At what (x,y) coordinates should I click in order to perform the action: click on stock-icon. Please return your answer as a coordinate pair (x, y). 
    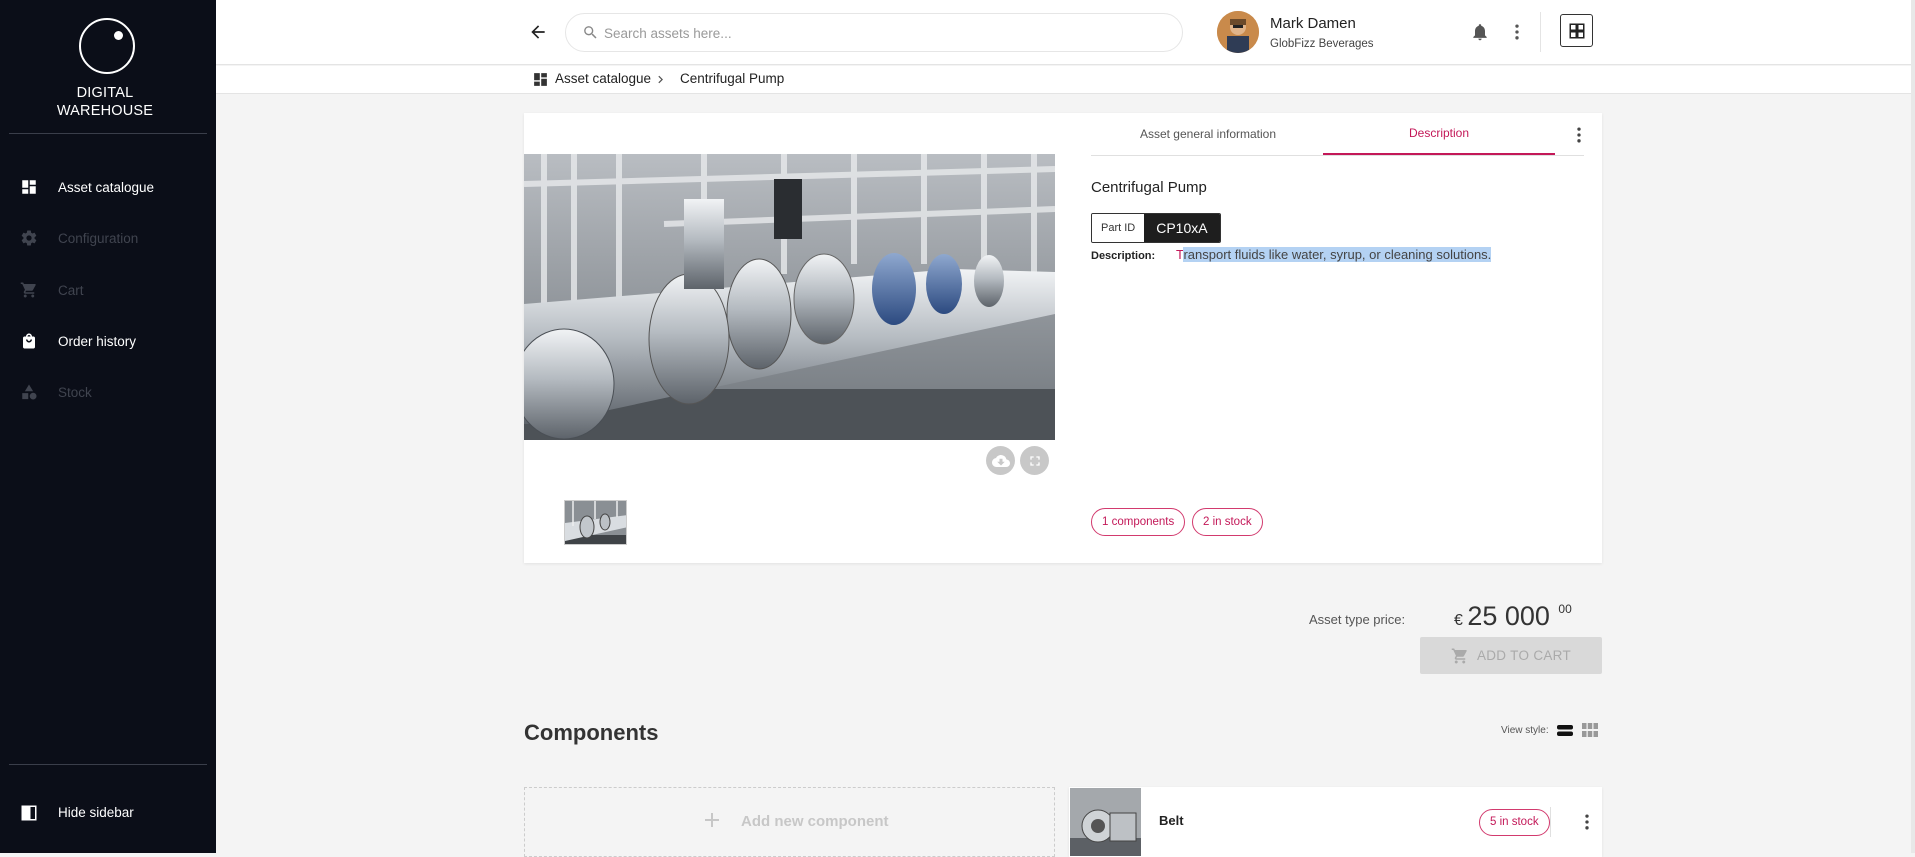
    Looking at the image, I should click on (29, 392).